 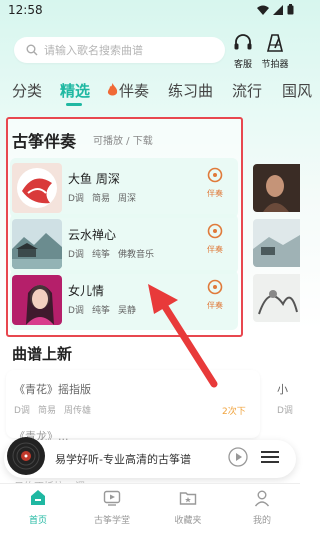 I want to click on song-tags: D调 纯筝 佛教音乐, so click(x=111, y=253).